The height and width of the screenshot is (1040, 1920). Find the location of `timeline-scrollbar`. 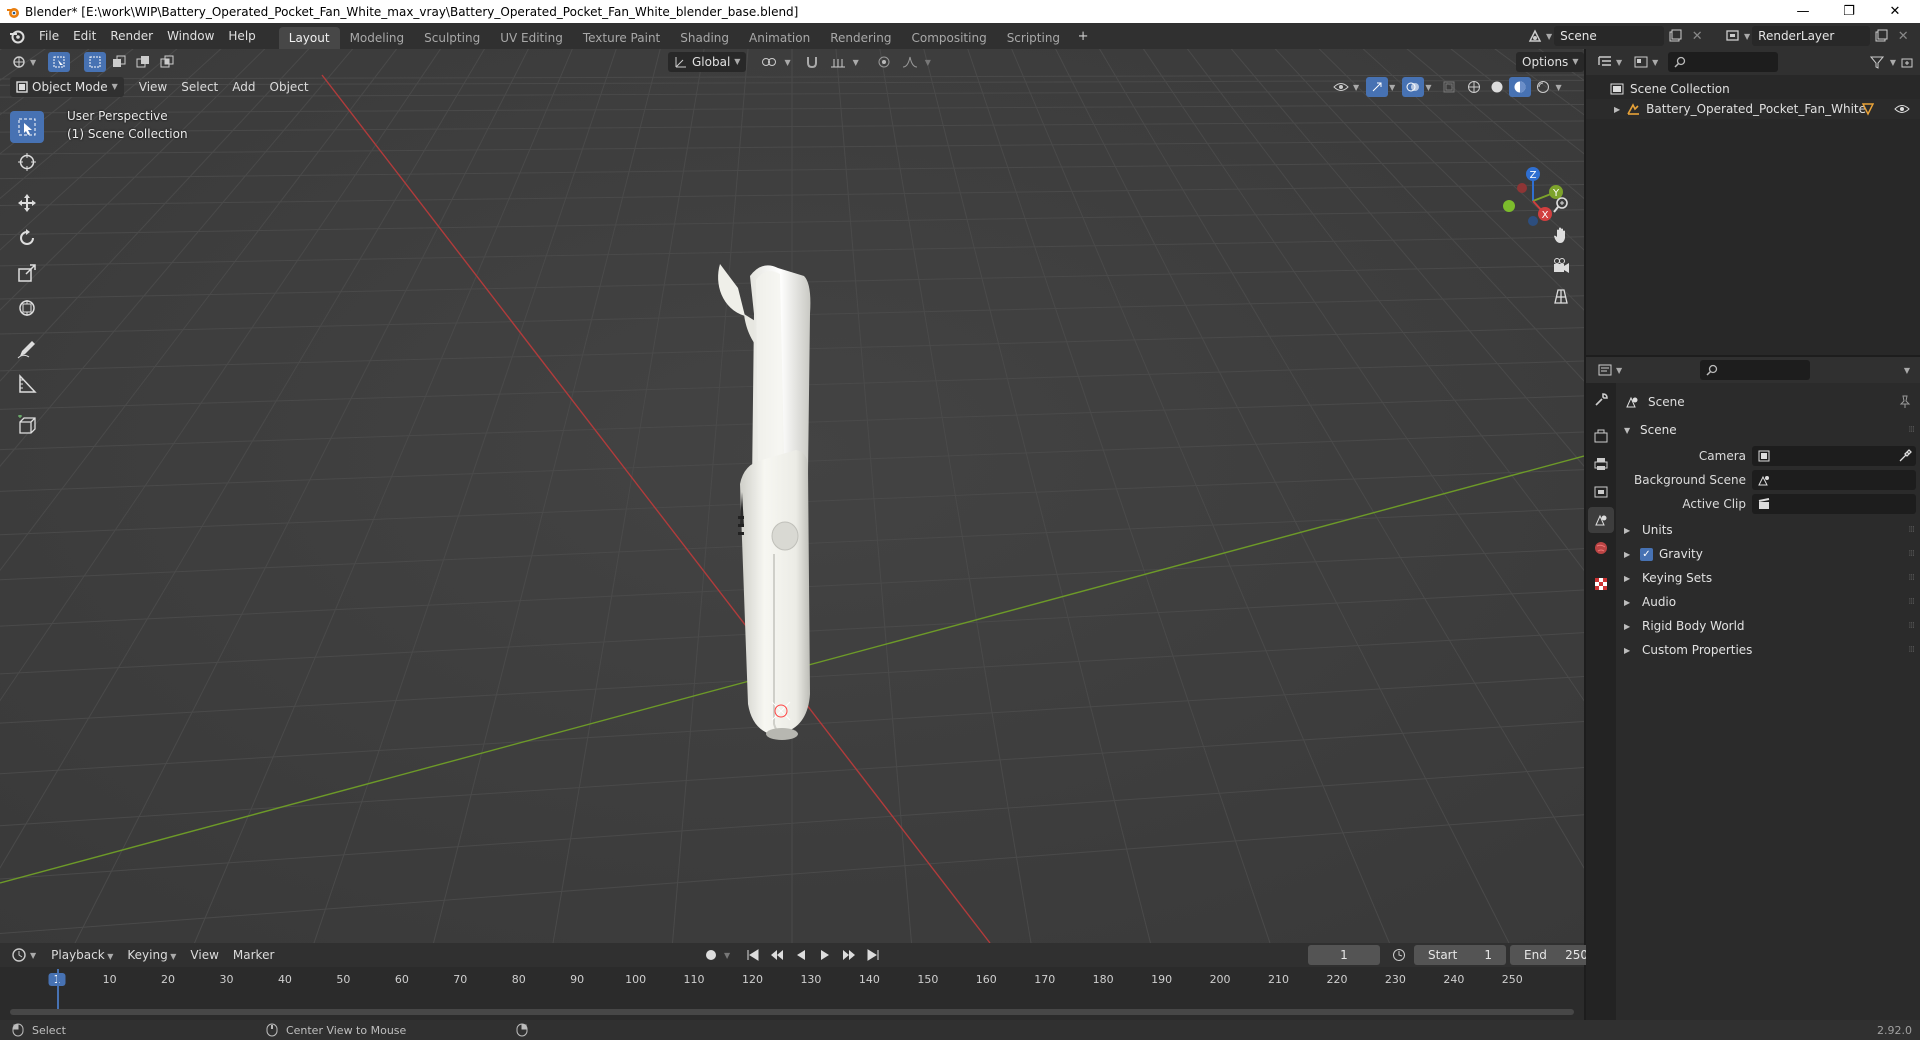

timeline-scrollbar is located at coordinates (792, 1012).